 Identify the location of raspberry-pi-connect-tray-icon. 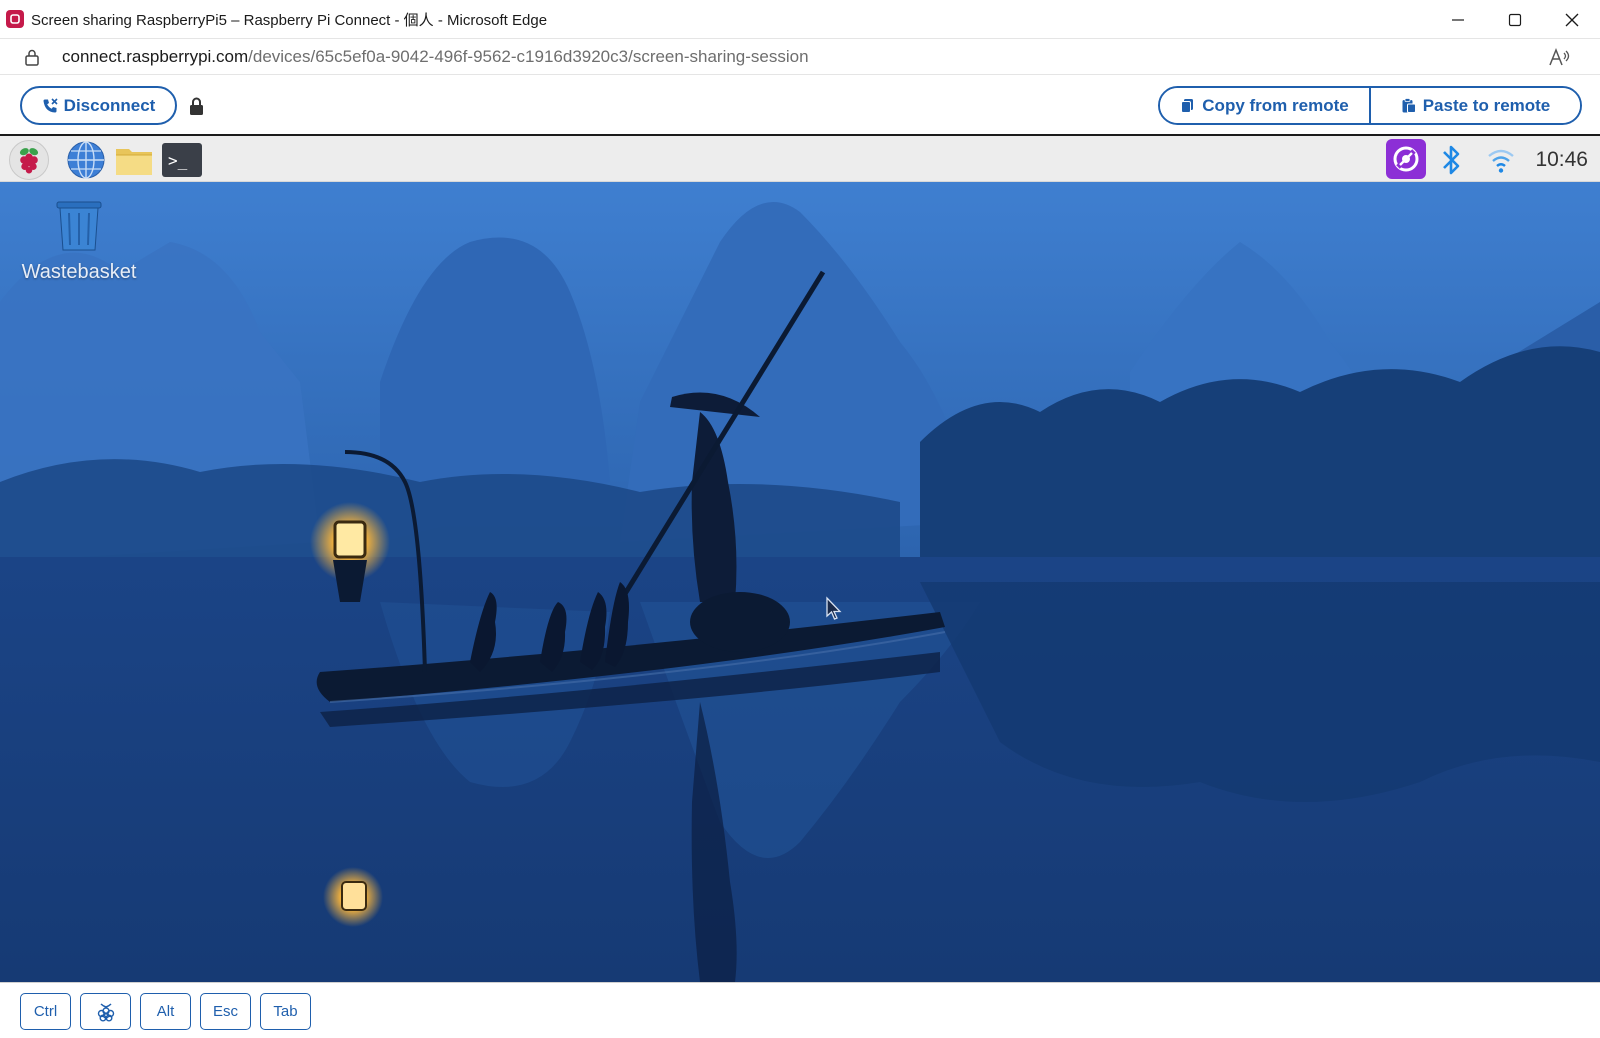
(1406, 159).